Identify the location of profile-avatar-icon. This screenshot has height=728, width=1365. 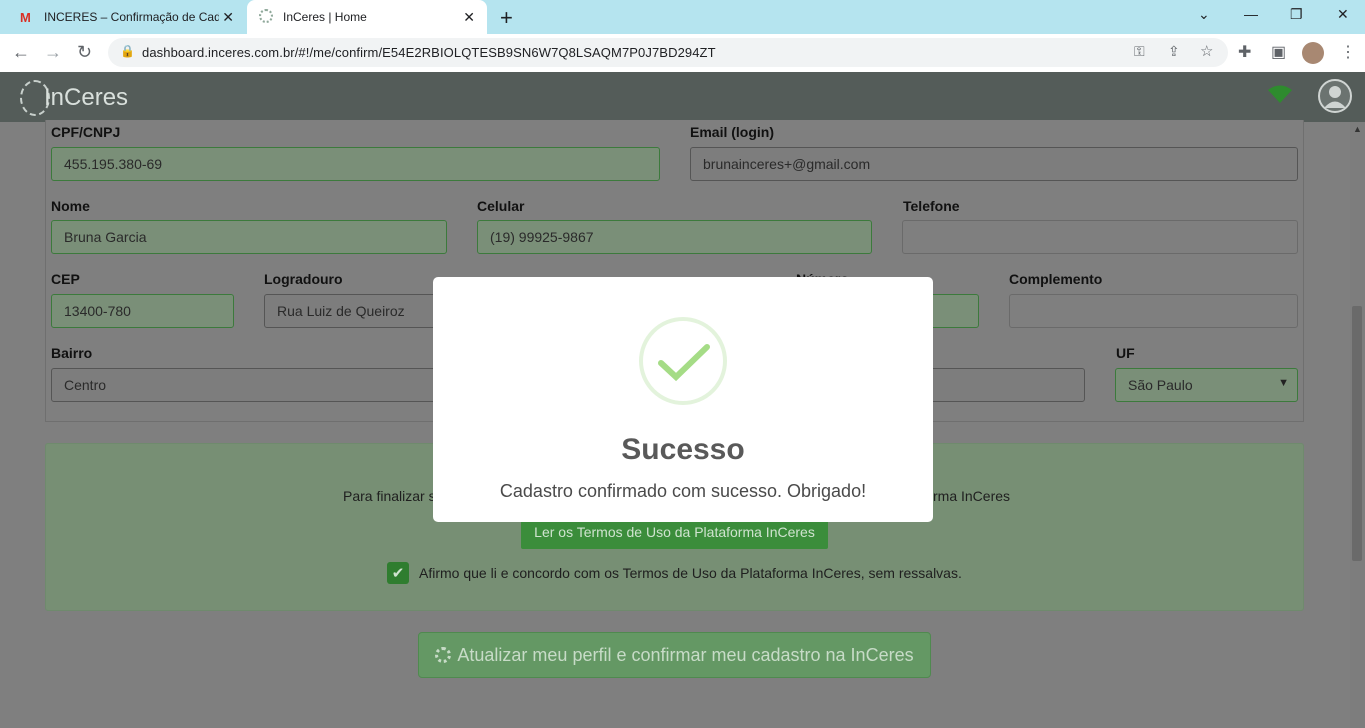
(1313, 53).